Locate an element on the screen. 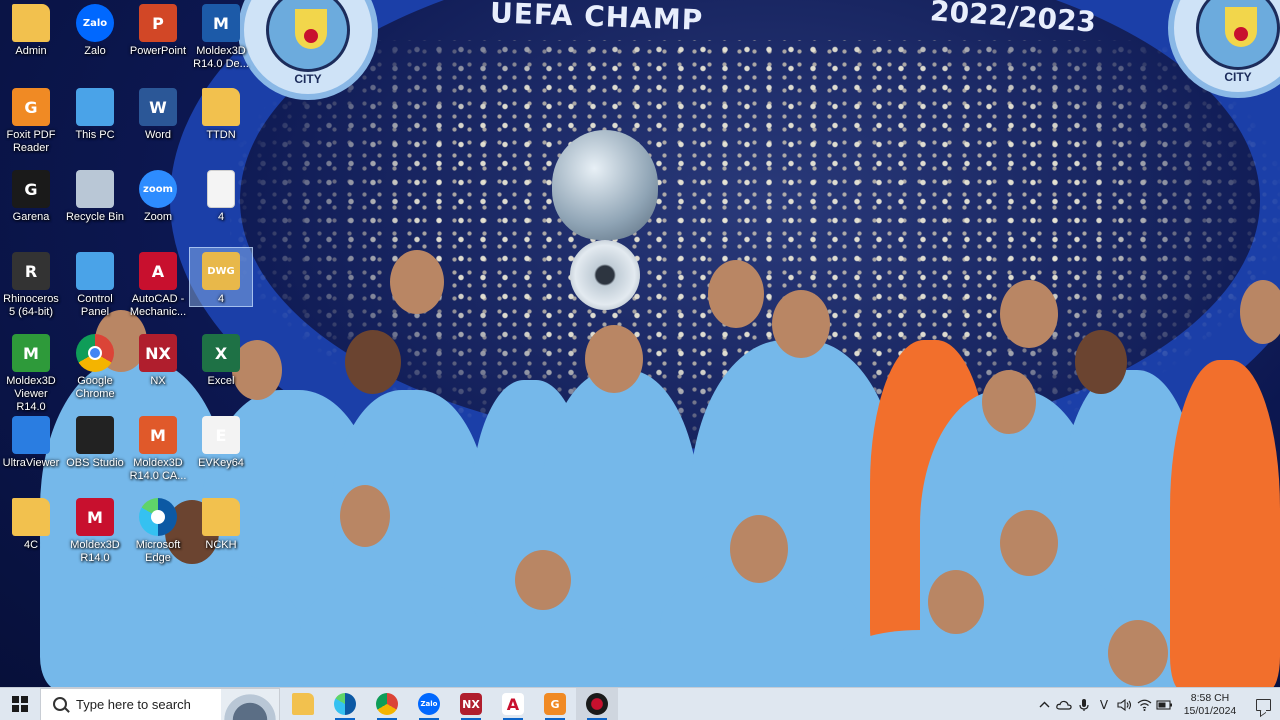 Image resolution: width=1280 pixels, height=720 pixels. desktop-icon-dwg-file: DWG 4 is located at coordinates (221, 277).